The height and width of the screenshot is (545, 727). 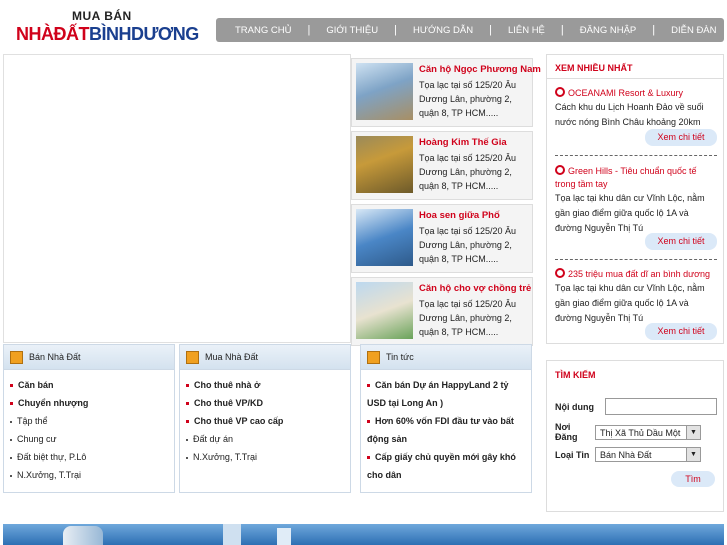 What do you see at coordinates (373, 357) in the screenshot?
I see `news-icon` at bounding box center [373, 357].